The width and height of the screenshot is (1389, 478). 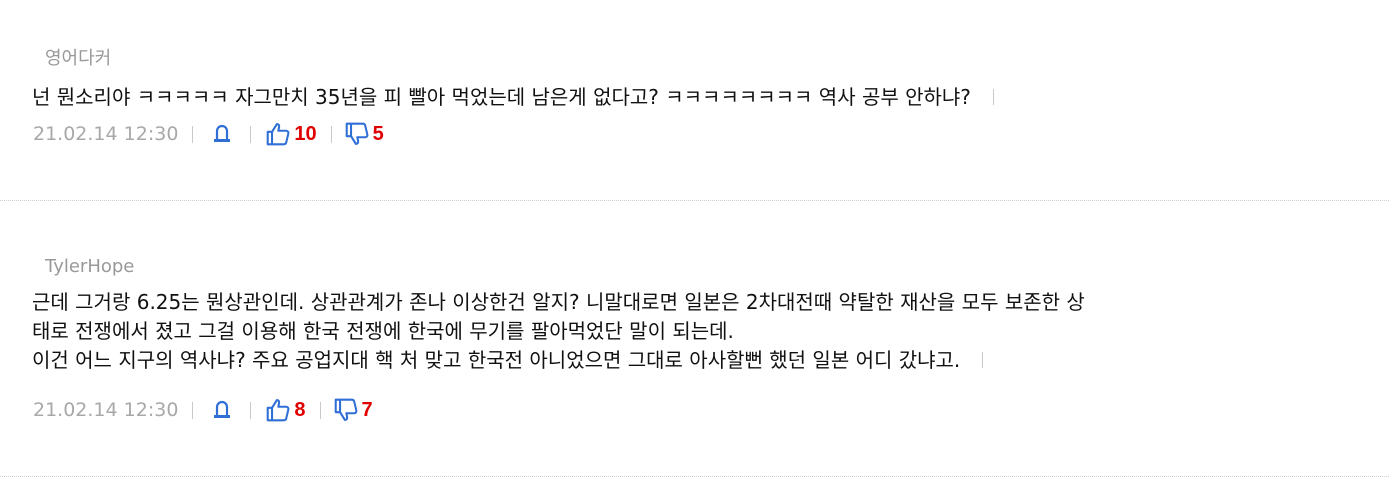 What do you see at coordinates (208, 134) in the screenshot?
I see `comment-meta: 21.02.14 12:30 10 5` at bounding box center [208, 134].